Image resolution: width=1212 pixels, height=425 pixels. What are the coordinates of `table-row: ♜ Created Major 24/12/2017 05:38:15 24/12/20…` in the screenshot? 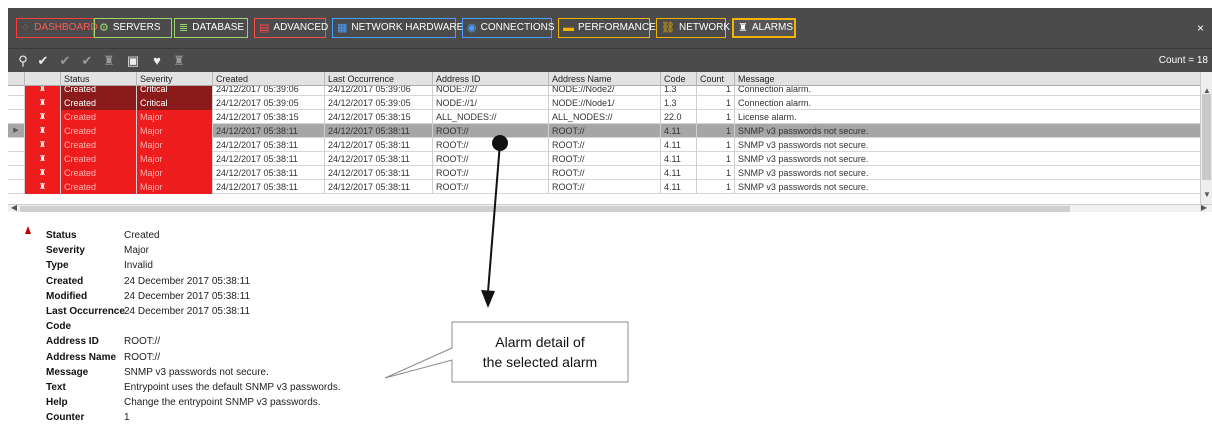 It's located at (604, 117).